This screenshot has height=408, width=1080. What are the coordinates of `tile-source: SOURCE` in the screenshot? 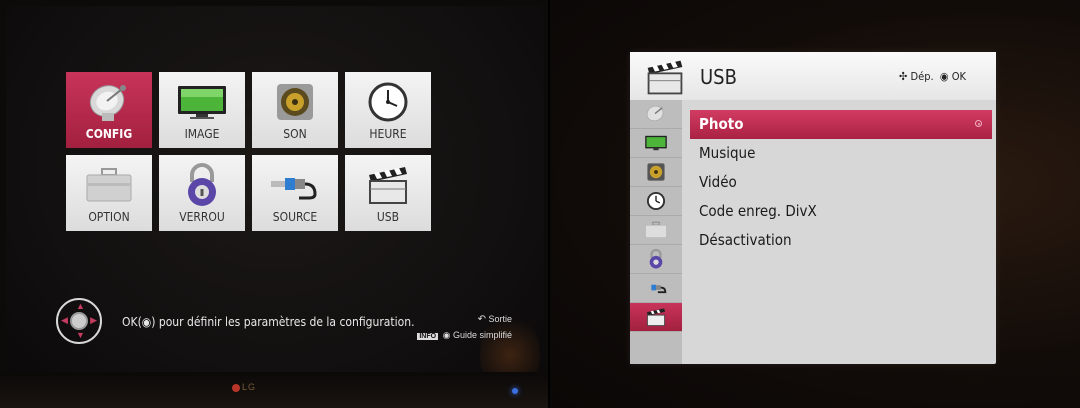 It's located at (295, 193).